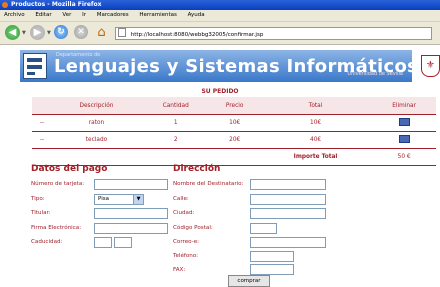 The image size is (440, 287). I want to click on forward-history-dropdown-icon: ▼, so click(49, 33).